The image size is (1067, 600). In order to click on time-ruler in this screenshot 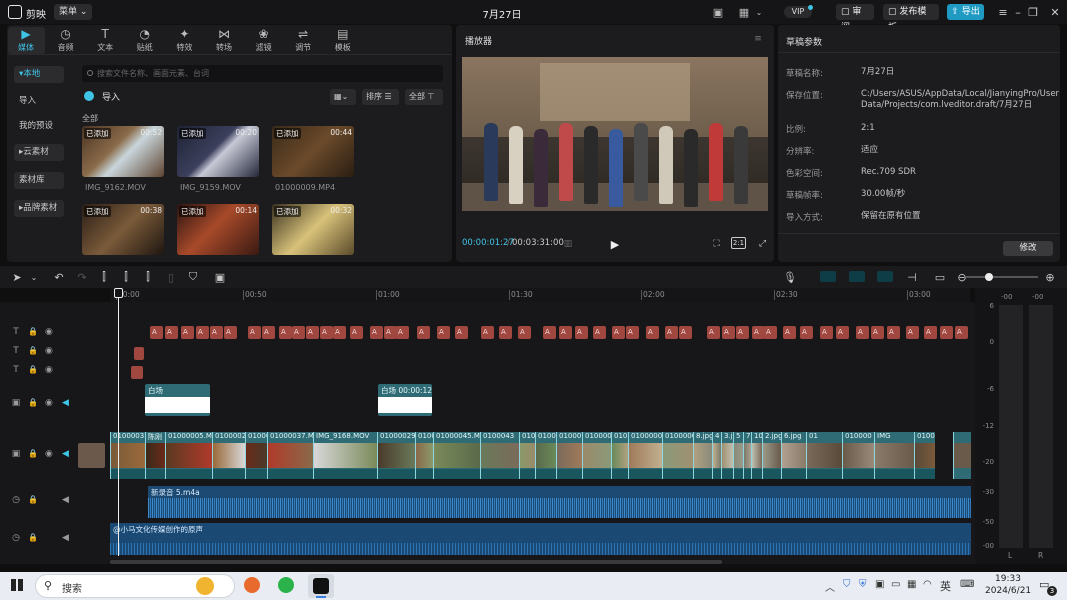, I will do `click(540, 295)`.